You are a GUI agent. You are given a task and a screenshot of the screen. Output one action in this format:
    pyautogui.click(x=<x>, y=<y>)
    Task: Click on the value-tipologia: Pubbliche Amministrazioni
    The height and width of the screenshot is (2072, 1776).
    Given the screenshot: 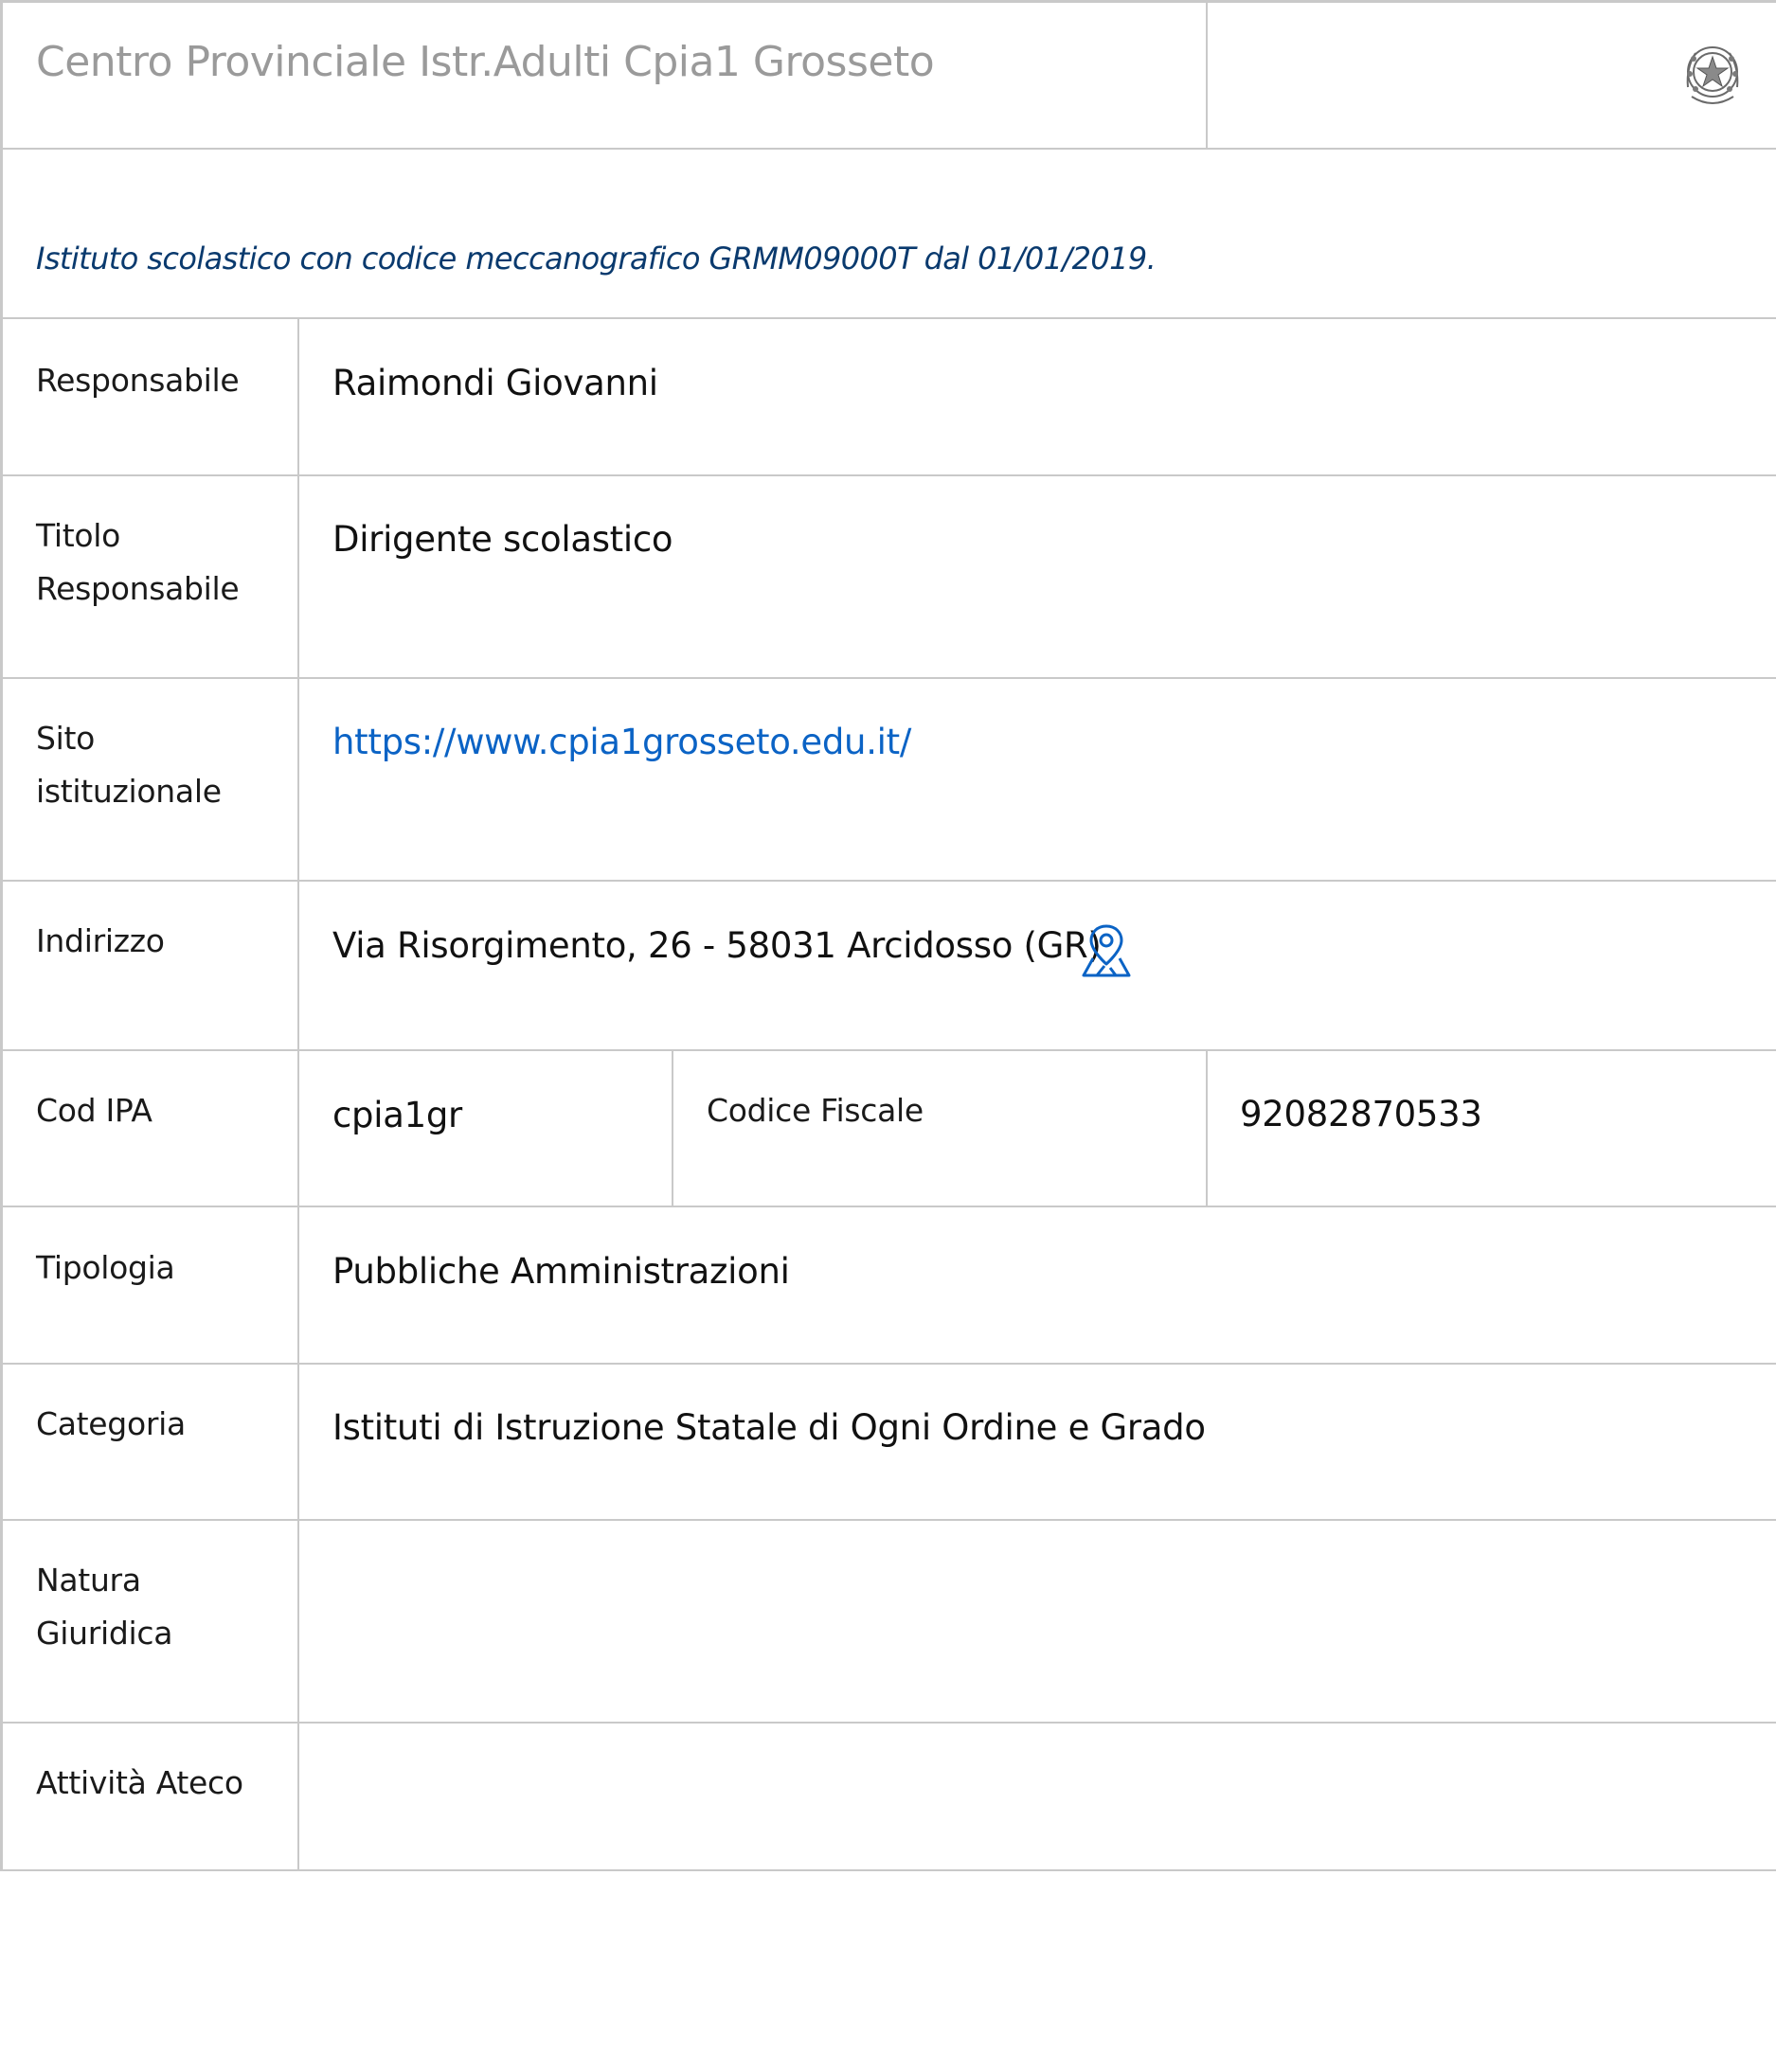 What is the action you would take?
    pyautogui.click(x=561, y=1271)
    